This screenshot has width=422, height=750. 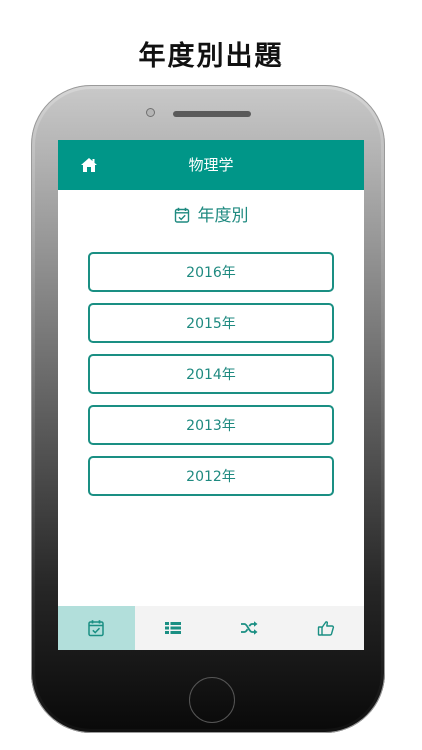 I want to click on year-button-2014: 2014年, so click(x=211, y=374).